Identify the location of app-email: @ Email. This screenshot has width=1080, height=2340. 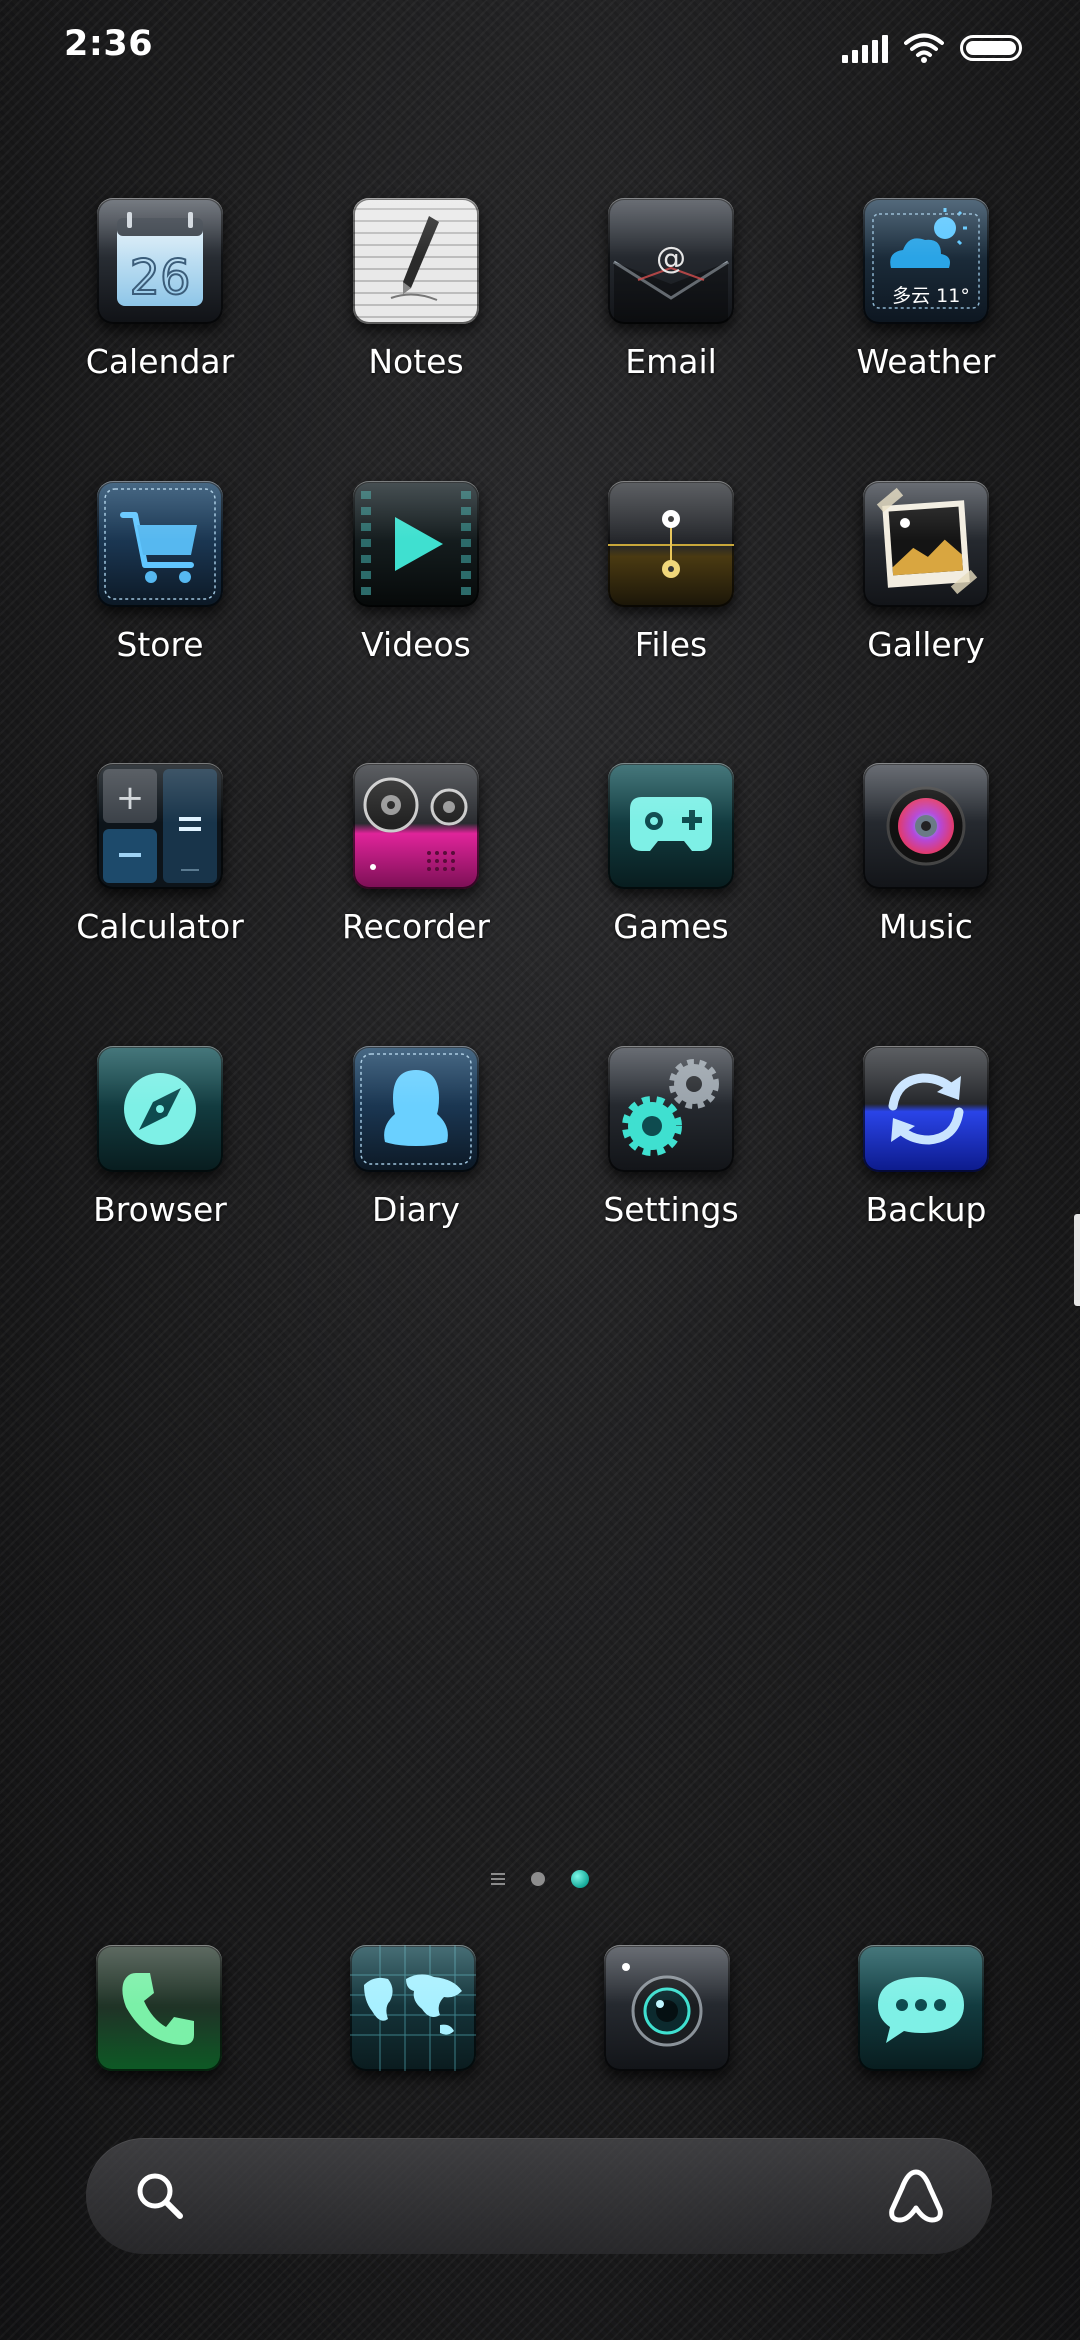
(671, 313).